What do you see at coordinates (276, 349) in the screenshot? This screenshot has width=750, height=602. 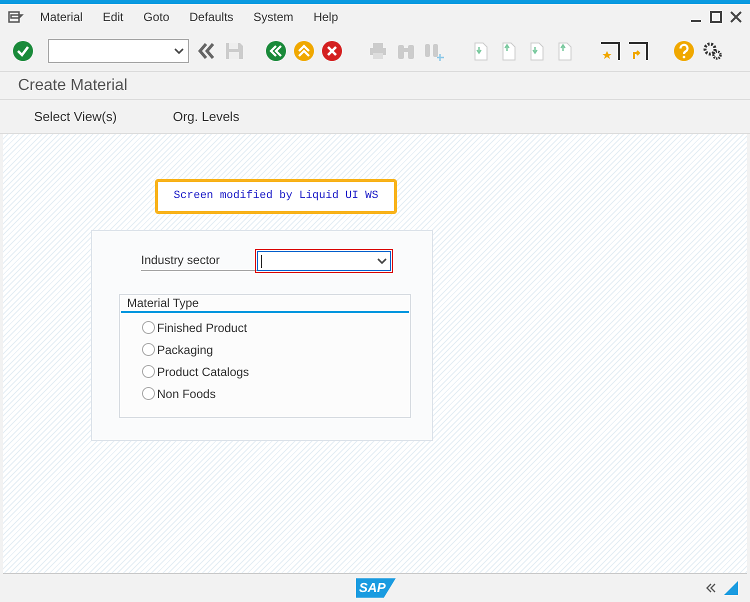 I see `radio-option: Packaging` at bounding box center [276, 349].